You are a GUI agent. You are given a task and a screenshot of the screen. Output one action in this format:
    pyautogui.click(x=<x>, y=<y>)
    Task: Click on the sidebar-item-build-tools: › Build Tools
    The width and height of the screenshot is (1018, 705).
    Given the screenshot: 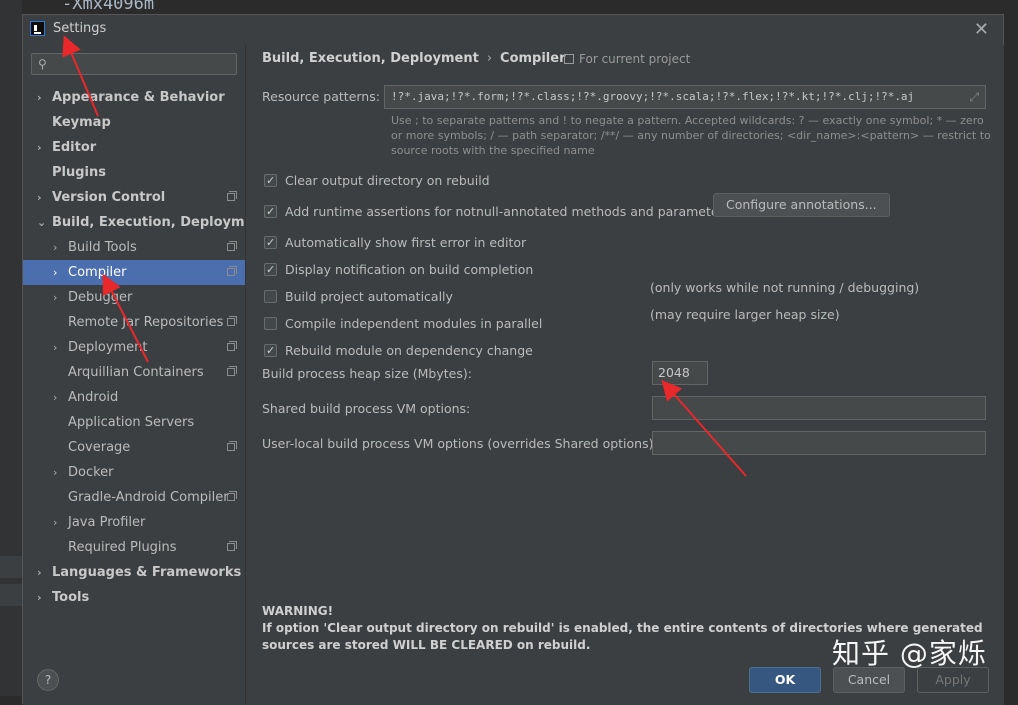 What is the action you would take?
    pyautogui.click(x=134, y=247)
    